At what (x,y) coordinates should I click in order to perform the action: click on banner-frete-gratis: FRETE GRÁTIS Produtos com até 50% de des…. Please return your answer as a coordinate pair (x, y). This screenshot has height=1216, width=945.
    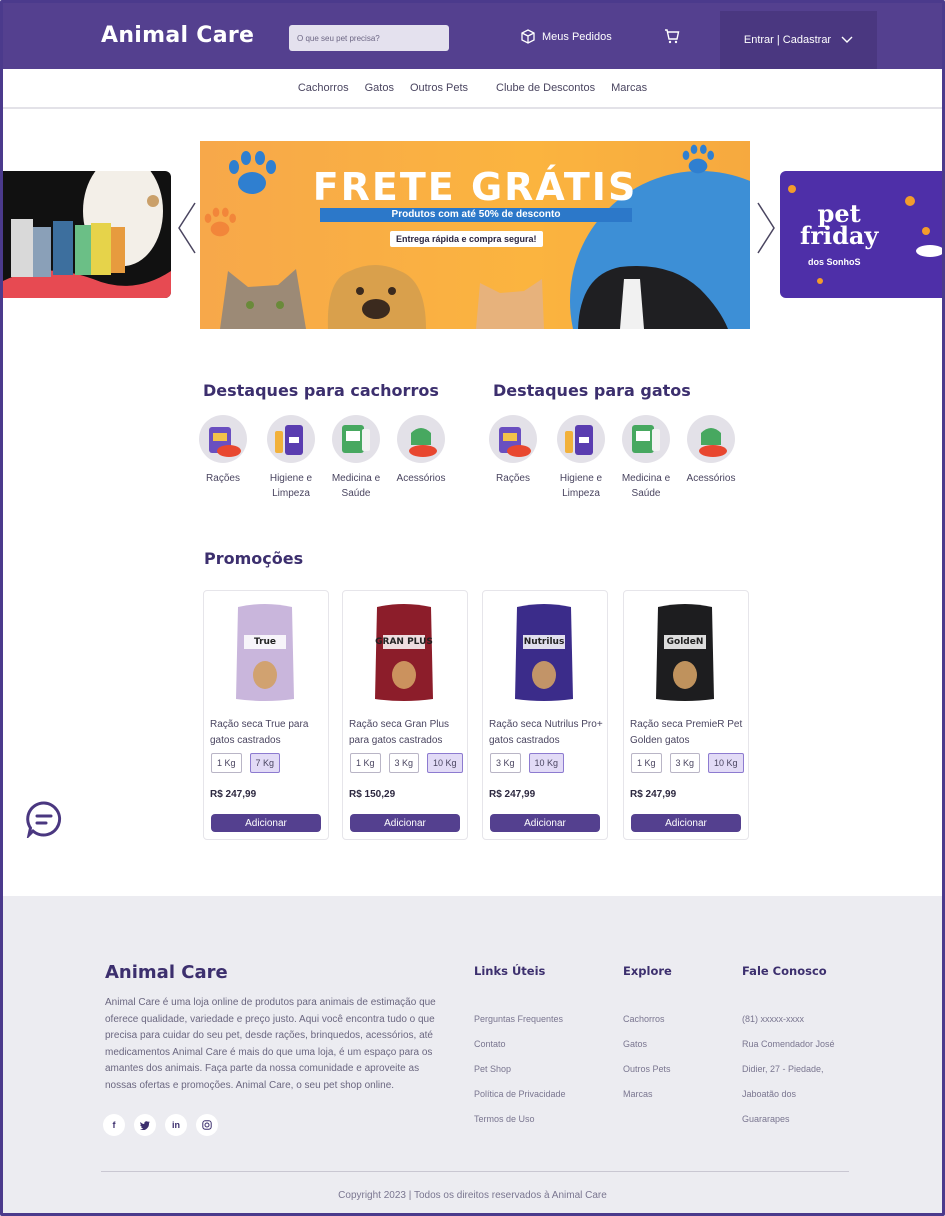
    Looking at the image, I should click on (475, 235).